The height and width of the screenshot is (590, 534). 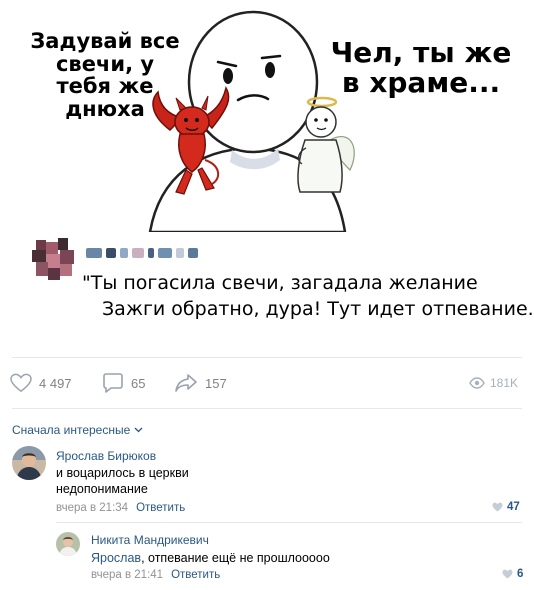 What do you see at coordinates (138, 430) in the screenshot?
I see `chevron-down-icon` at bounding box center [138, 430].